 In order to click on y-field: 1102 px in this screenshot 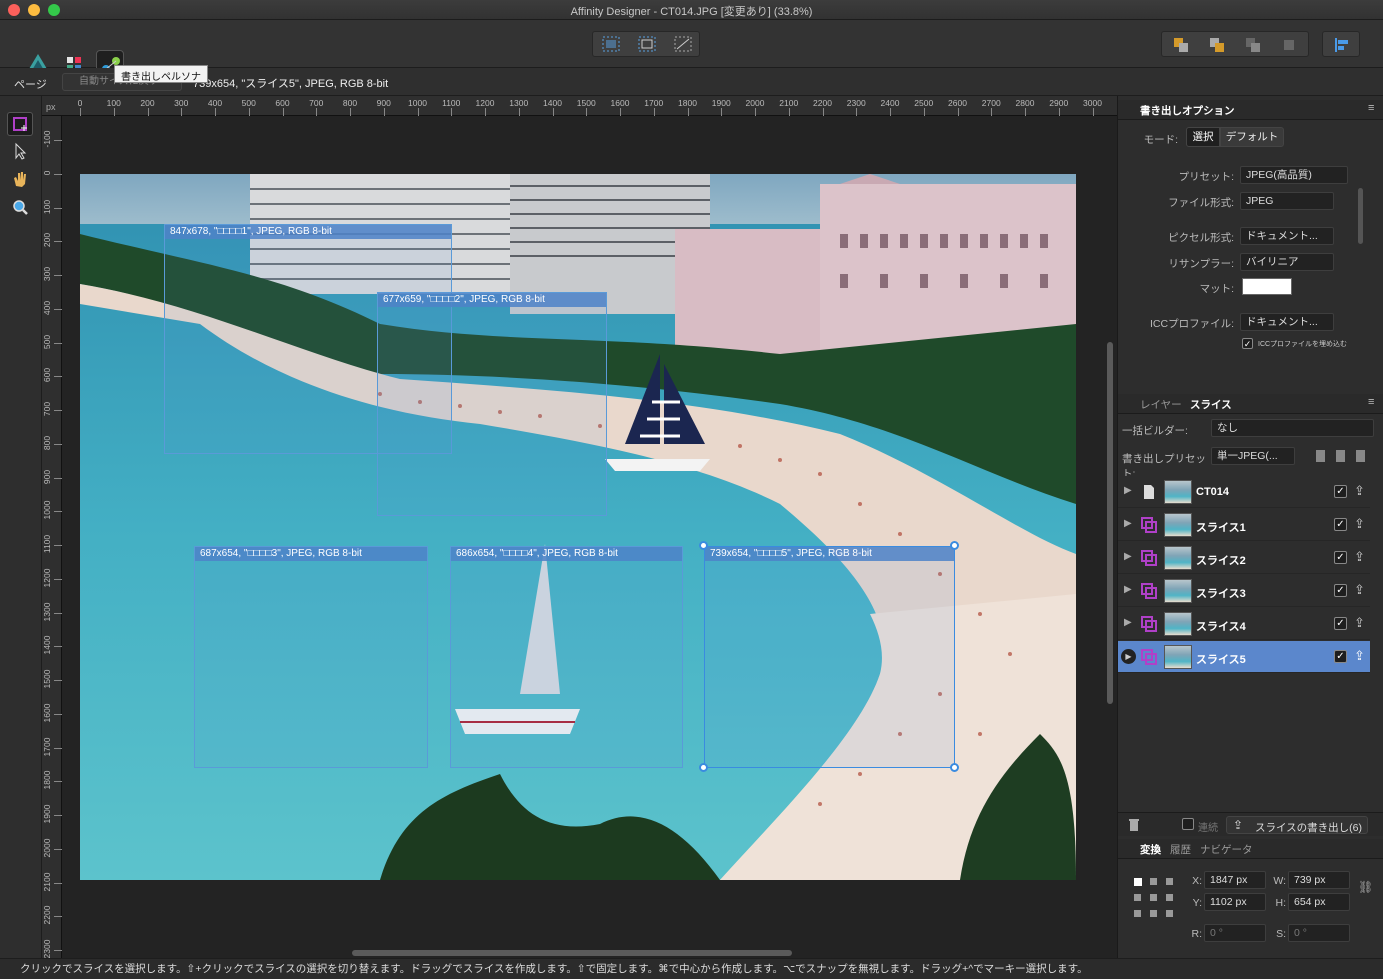, I will do `click(1235, 902)`.